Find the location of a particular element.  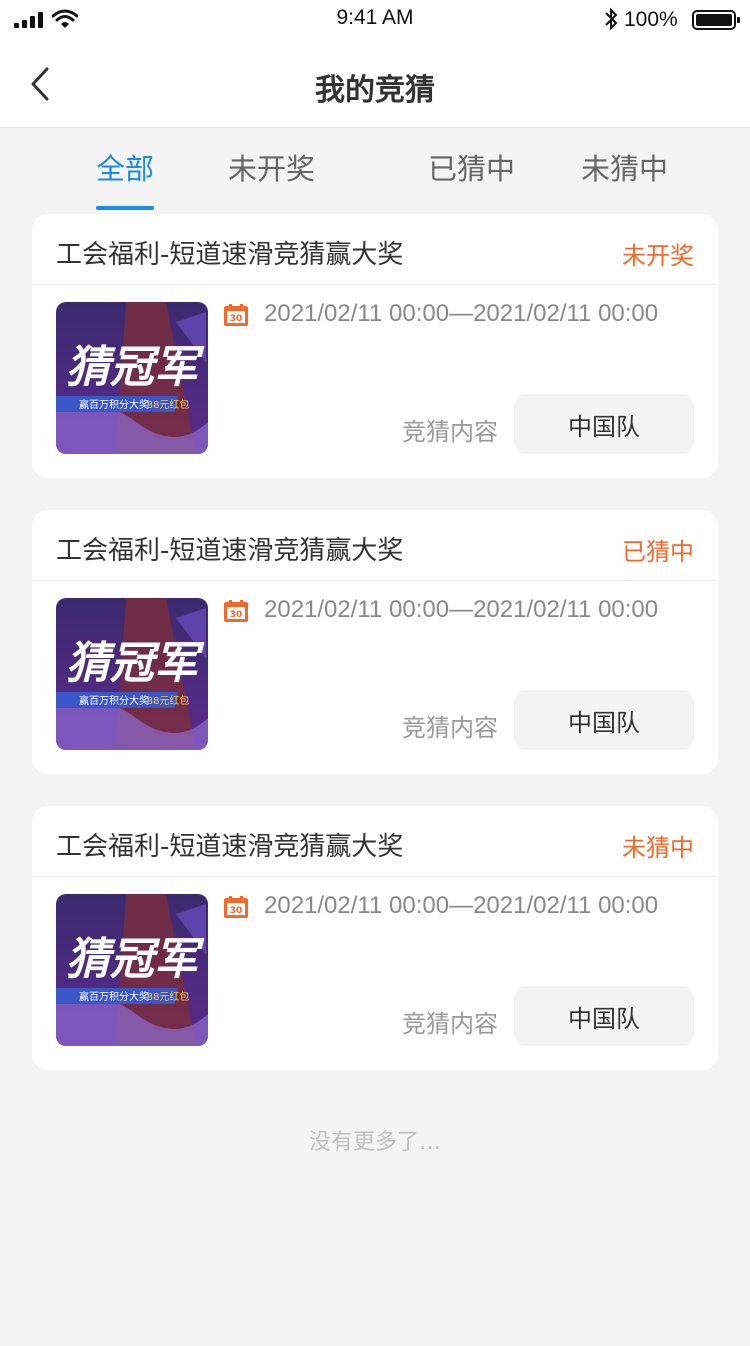

bluetooth-icon is located at coordinates (611, 19).